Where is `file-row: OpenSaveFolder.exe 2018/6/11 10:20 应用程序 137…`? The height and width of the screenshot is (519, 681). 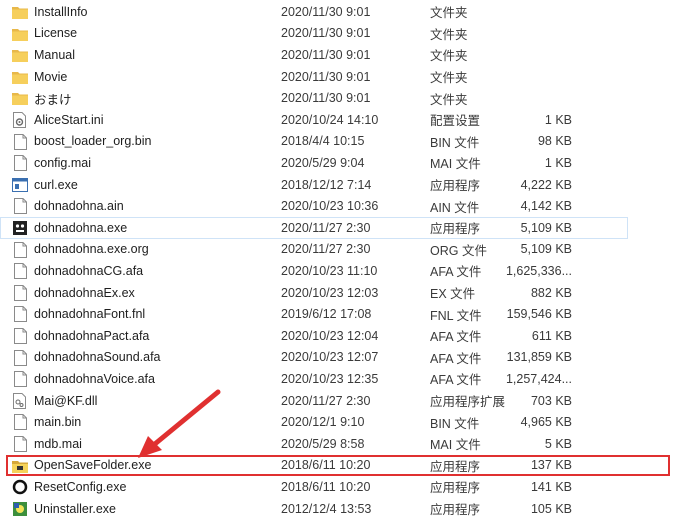
file-row: OpenSaveFolder.exe 2018/6/11 10:20 应用程序 137… is located at coordinates (314, 466).